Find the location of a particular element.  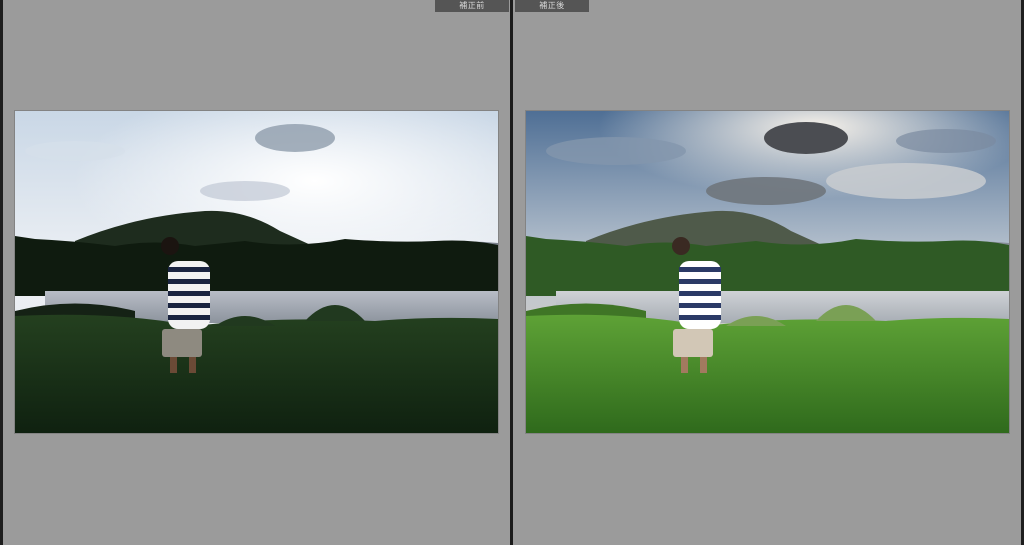

before-label: 補正前 is located at coordinates (472, 6).